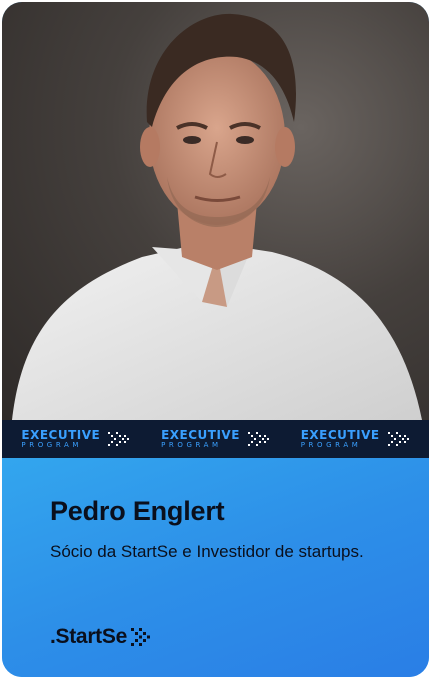 The width and height of the screenshot is (431, 679). What do you see at coordinates (137, 511) in the screenshot?
I see `speaker-name: Pedro Englert` at bounding box center [137, 511].